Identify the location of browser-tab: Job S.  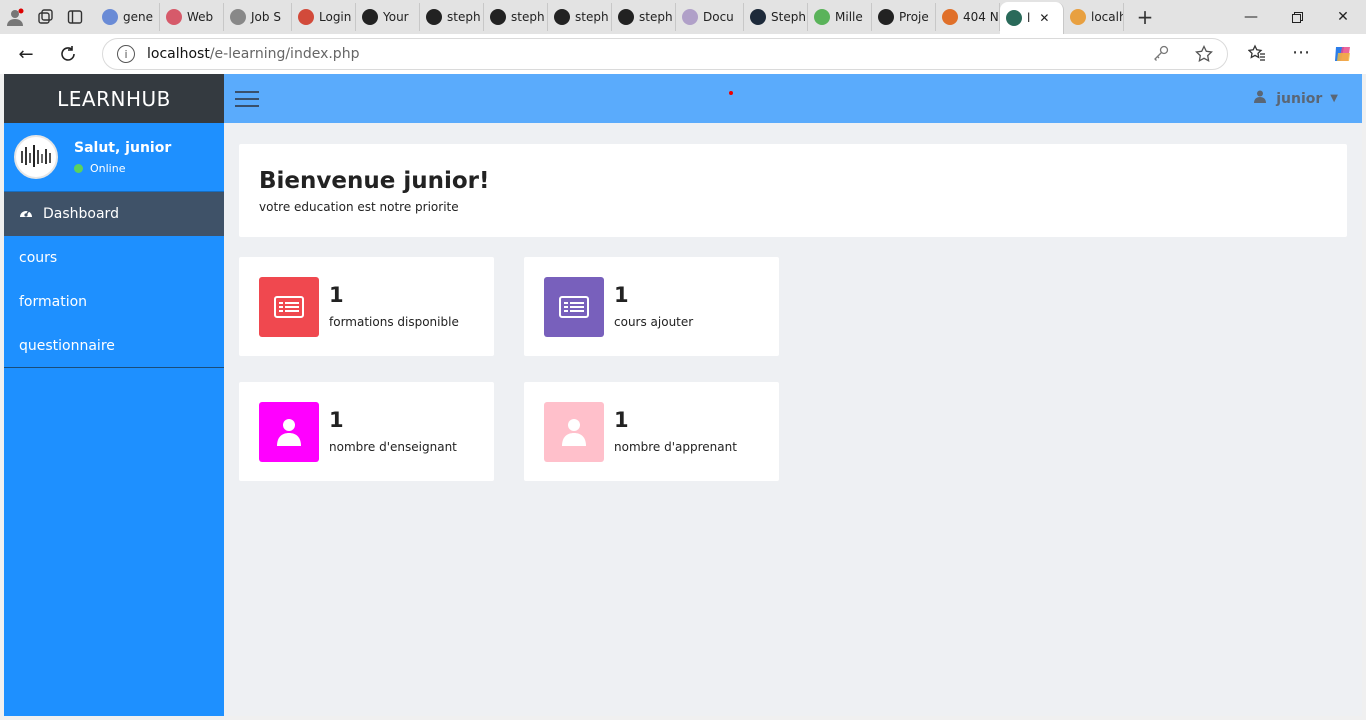
(258, 17).